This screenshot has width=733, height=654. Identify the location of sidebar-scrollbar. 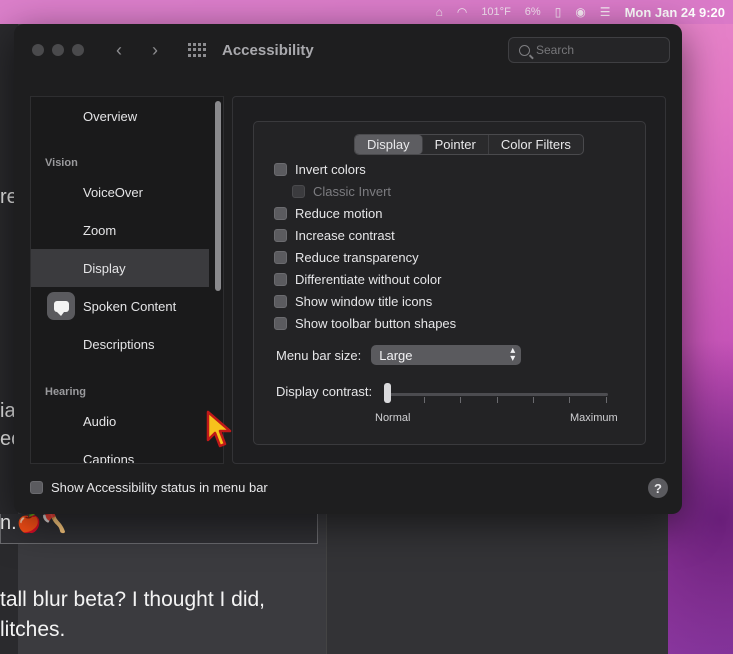
(218, 281).